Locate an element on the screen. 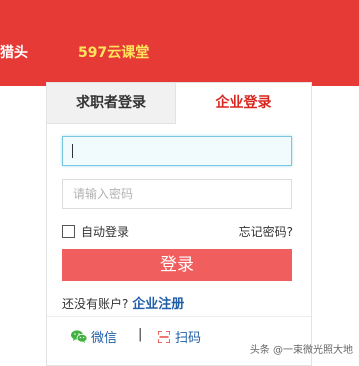  qr-login-link: 扫码 is located at coordinates (179, 336).